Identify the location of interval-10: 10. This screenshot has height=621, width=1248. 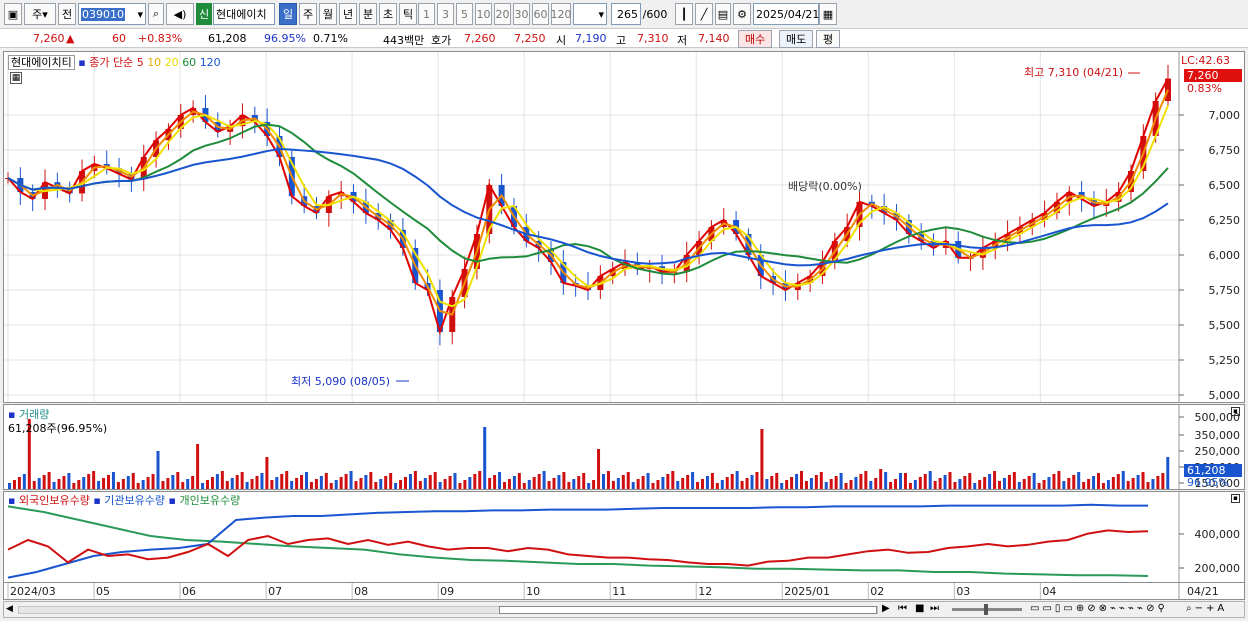
(483, 14).